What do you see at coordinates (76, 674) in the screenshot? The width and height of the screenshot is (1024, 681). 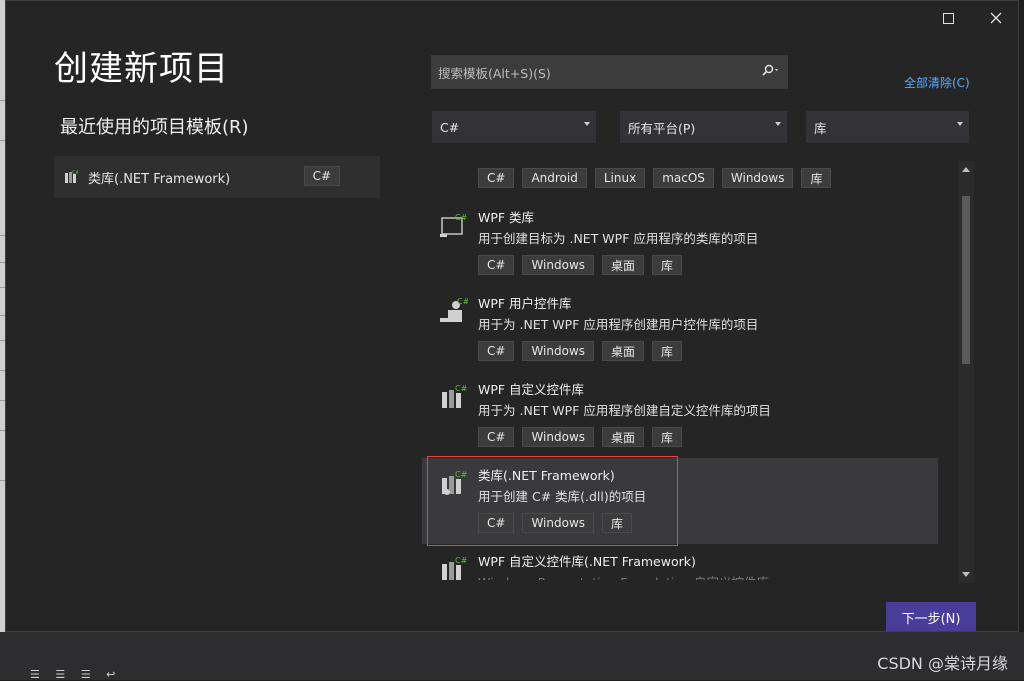 I see `toolbar-icons: ☰ ☰ ☰ ↩` at bounding box center [76, 674].